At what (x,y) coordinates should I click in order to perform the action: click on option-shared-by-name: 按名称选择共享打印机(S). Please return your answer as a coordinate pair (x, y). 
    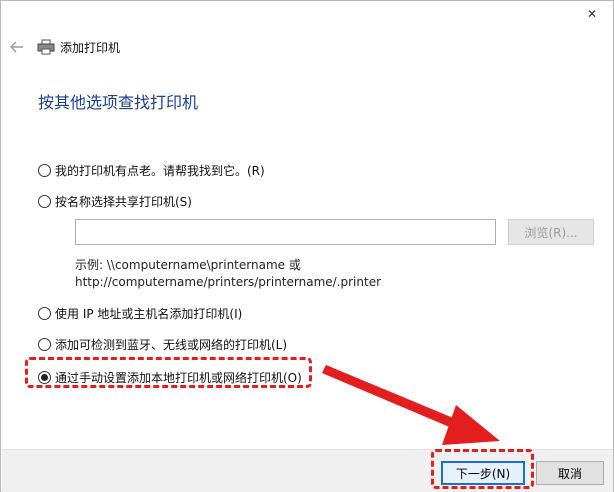
    Looking at the image, I should click on (115, 201).